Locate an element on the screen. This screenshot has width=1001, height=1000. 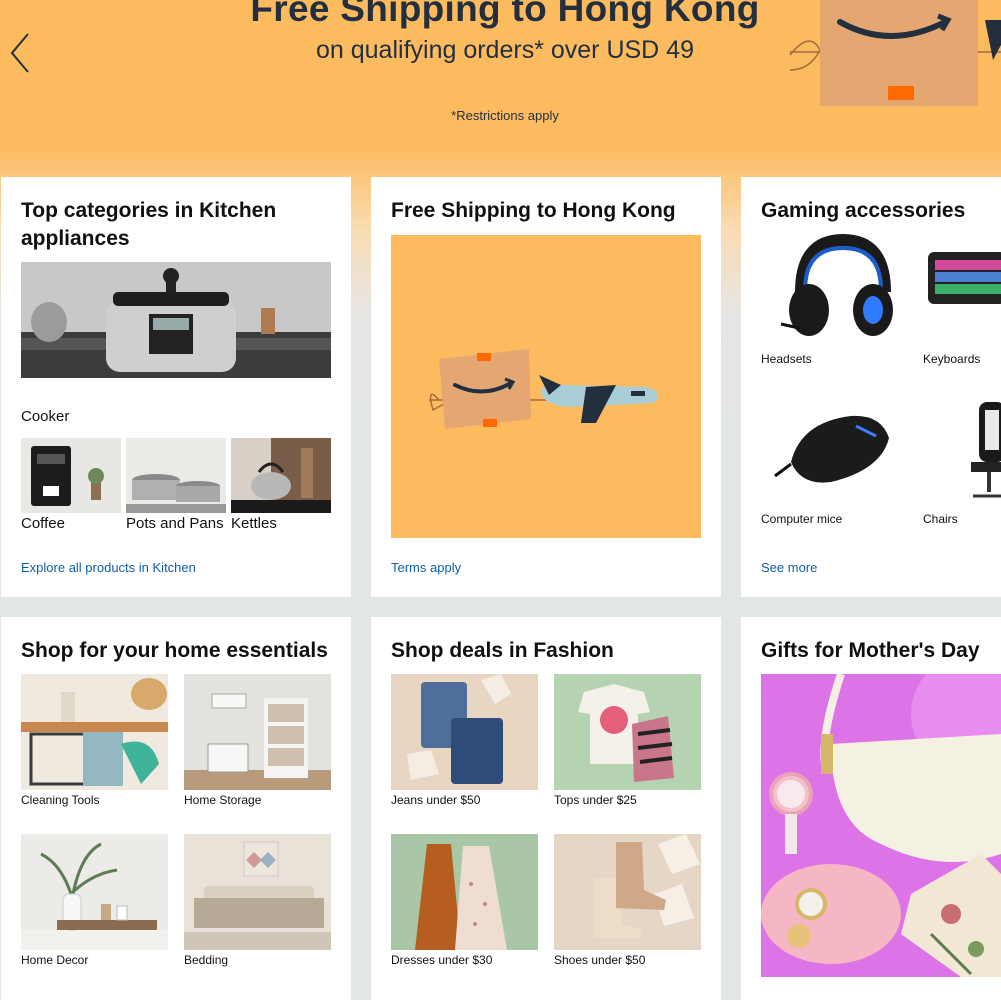
package-illustration is located at coordinates (895, 53).